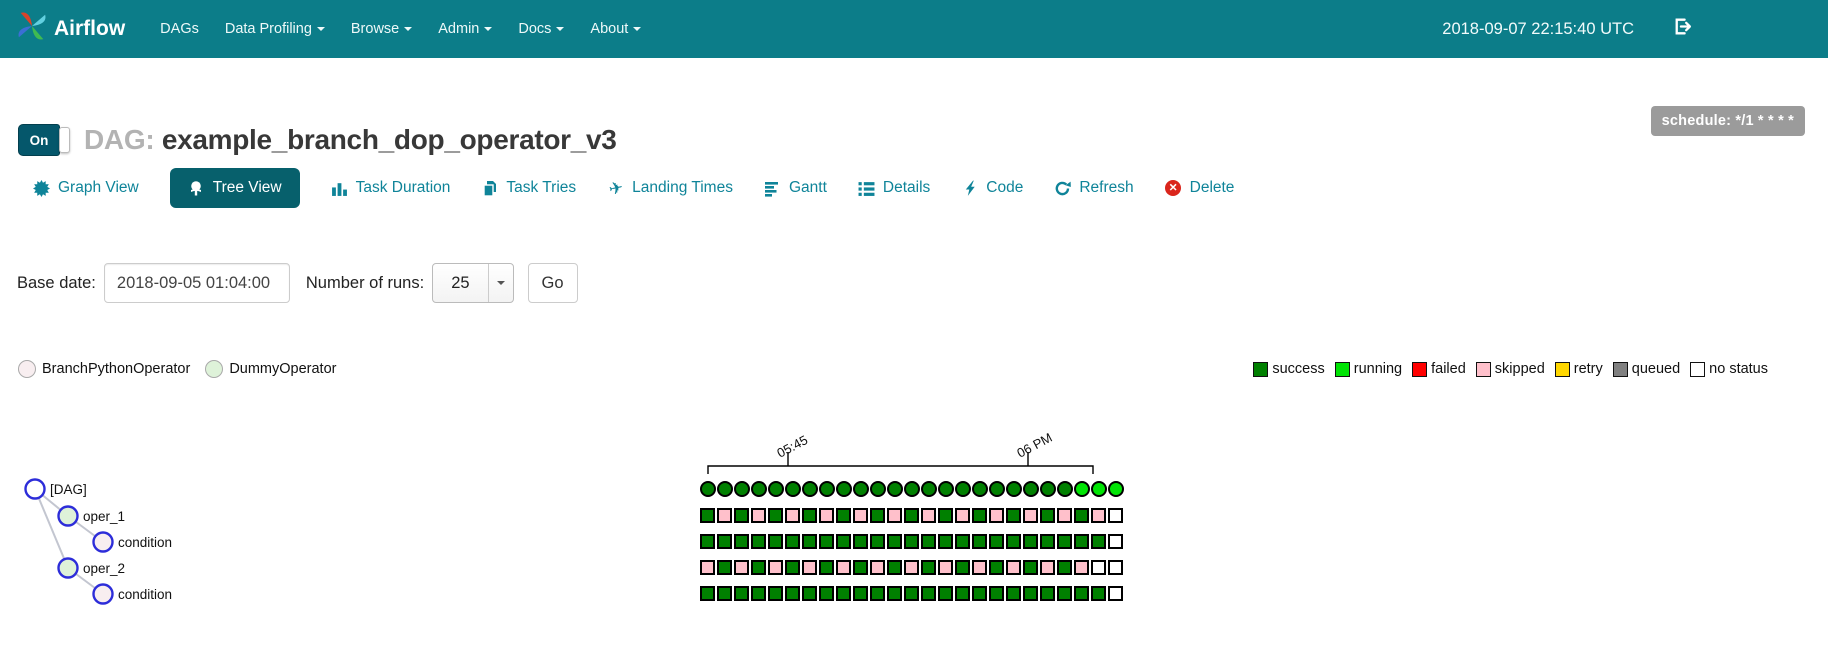  Describe the element at coordinates (71, 29) in the screenshot. I see `airflow-brand: Airflow` at that location.